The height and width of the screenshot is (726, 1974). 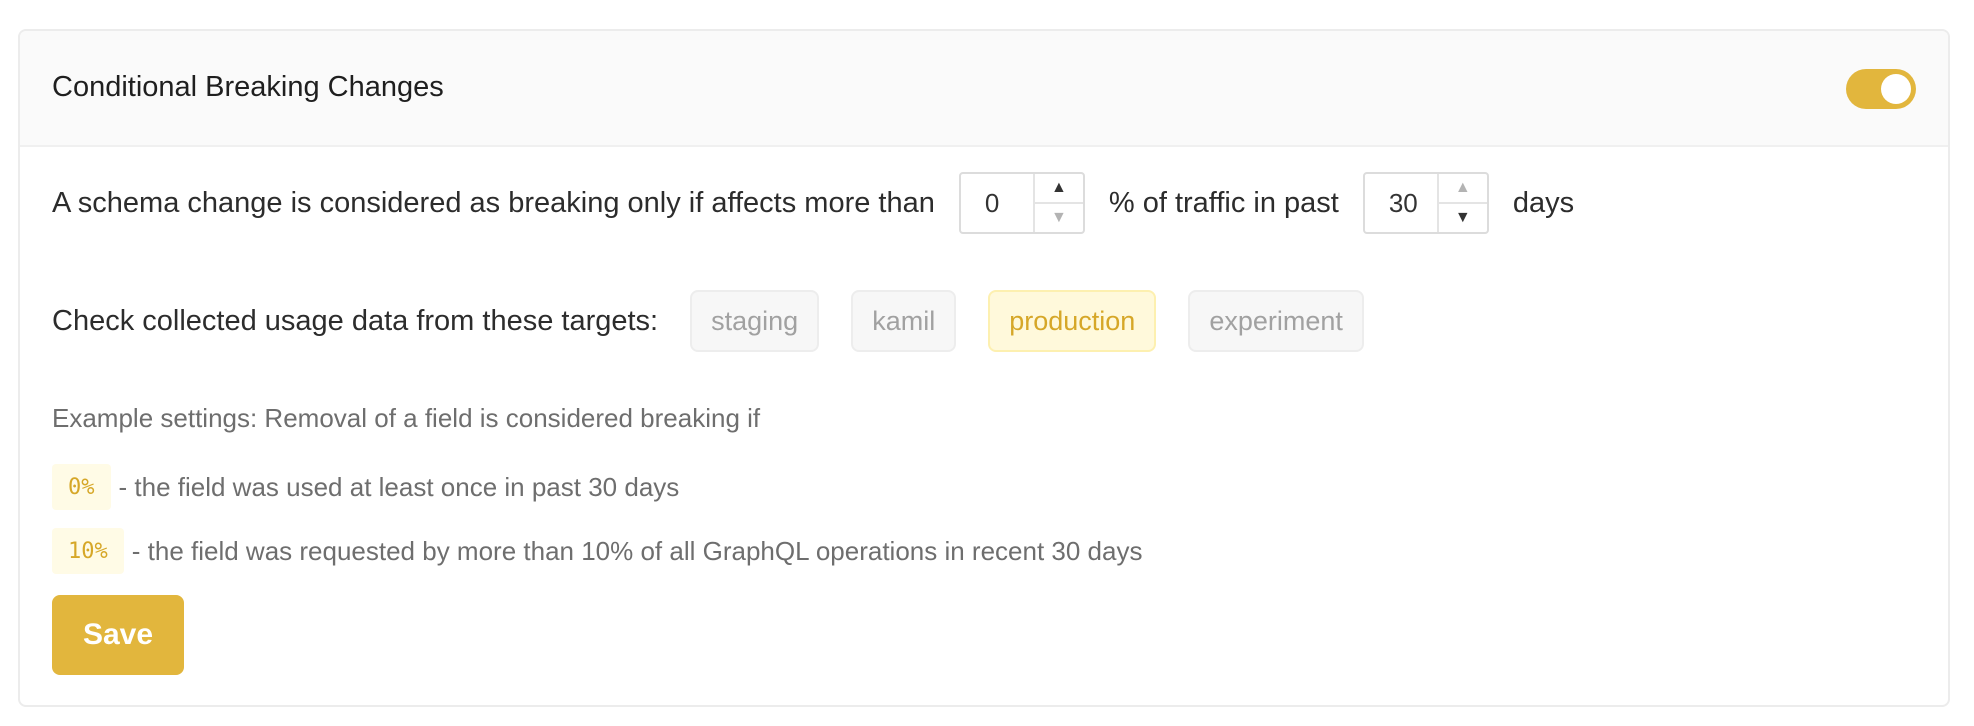 What do you see at coordinates (88, 551) in the screenshot?
I see `example-badge: 10%` at bounding box center [88, 551].